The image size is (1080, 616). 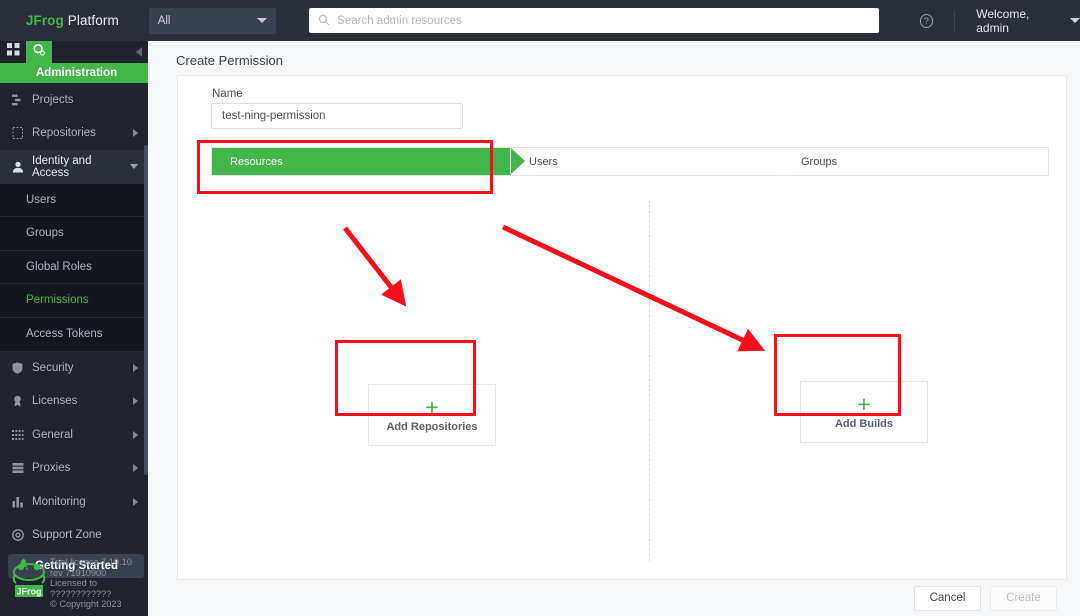 I want to click on name-input, so click(x=337, y=116).